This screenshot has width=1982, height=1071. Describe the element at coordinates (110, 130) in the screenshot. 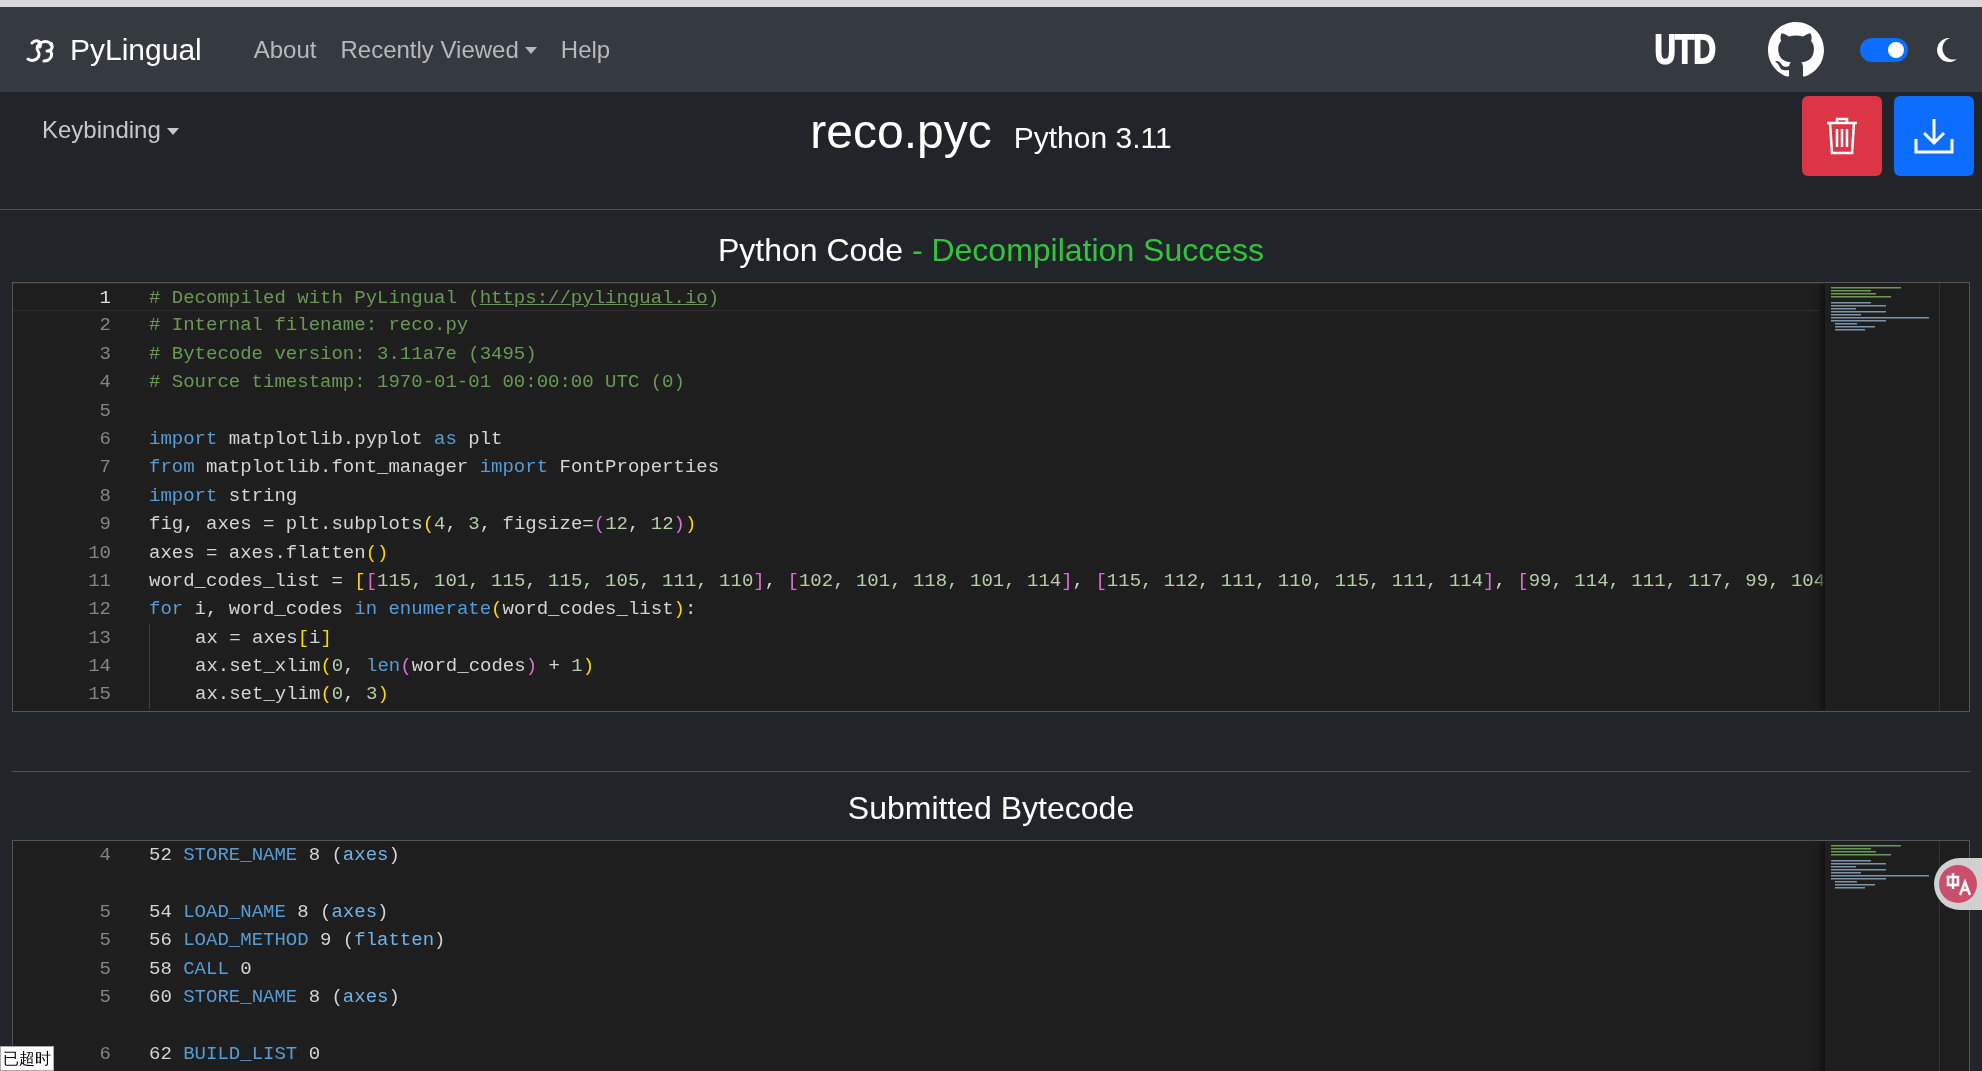

I see `keybinding-dropdown: Keybinding` at that location.